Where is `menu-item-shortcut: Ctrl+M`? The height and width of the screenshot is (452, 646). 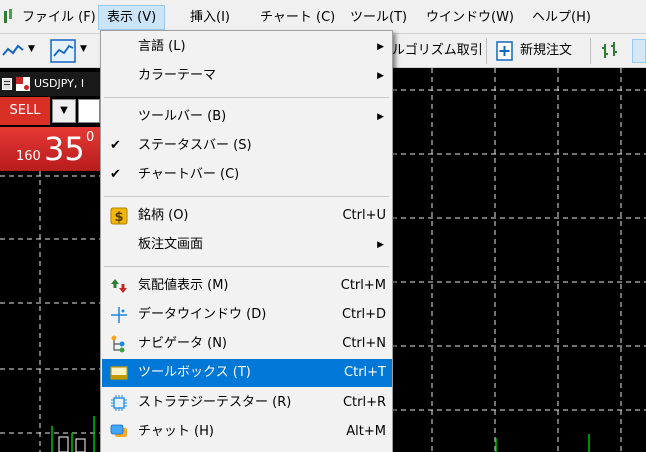
menu-item-shortcut: Ctrl+M is located at coordinates (363, 285).